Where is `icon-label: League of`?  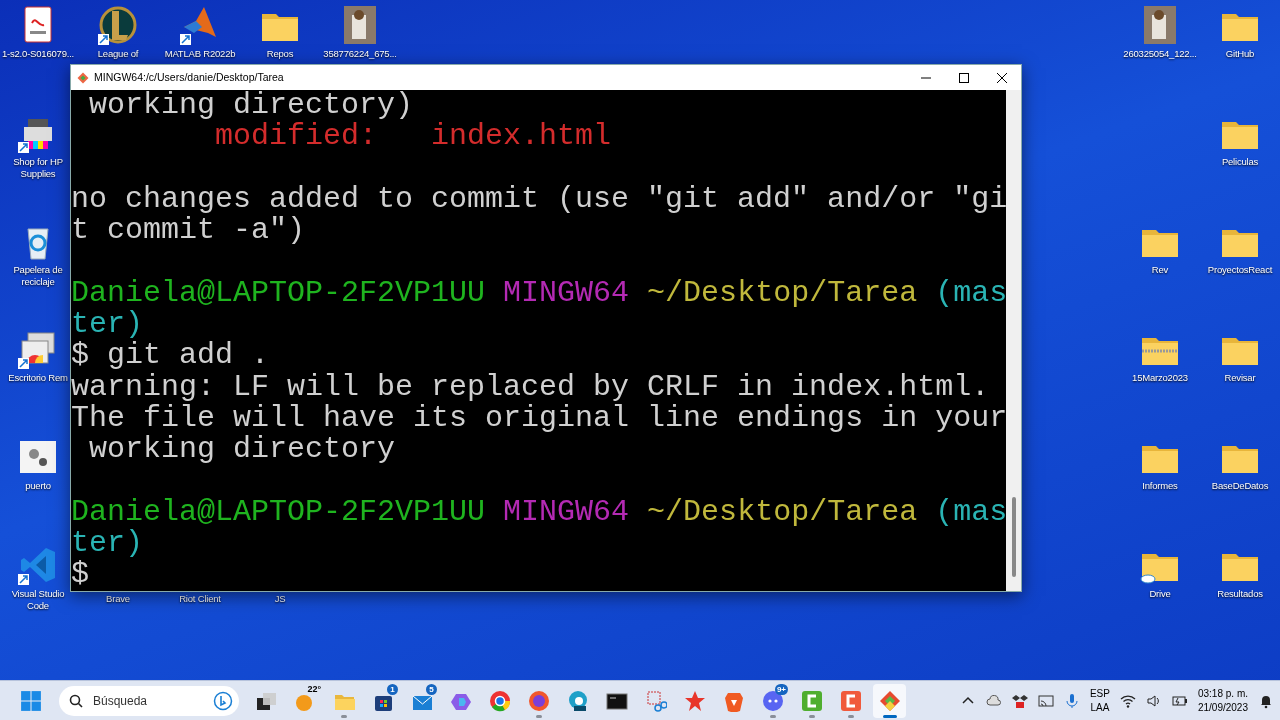
icon-label: League of is located at coordinates (118, 54).